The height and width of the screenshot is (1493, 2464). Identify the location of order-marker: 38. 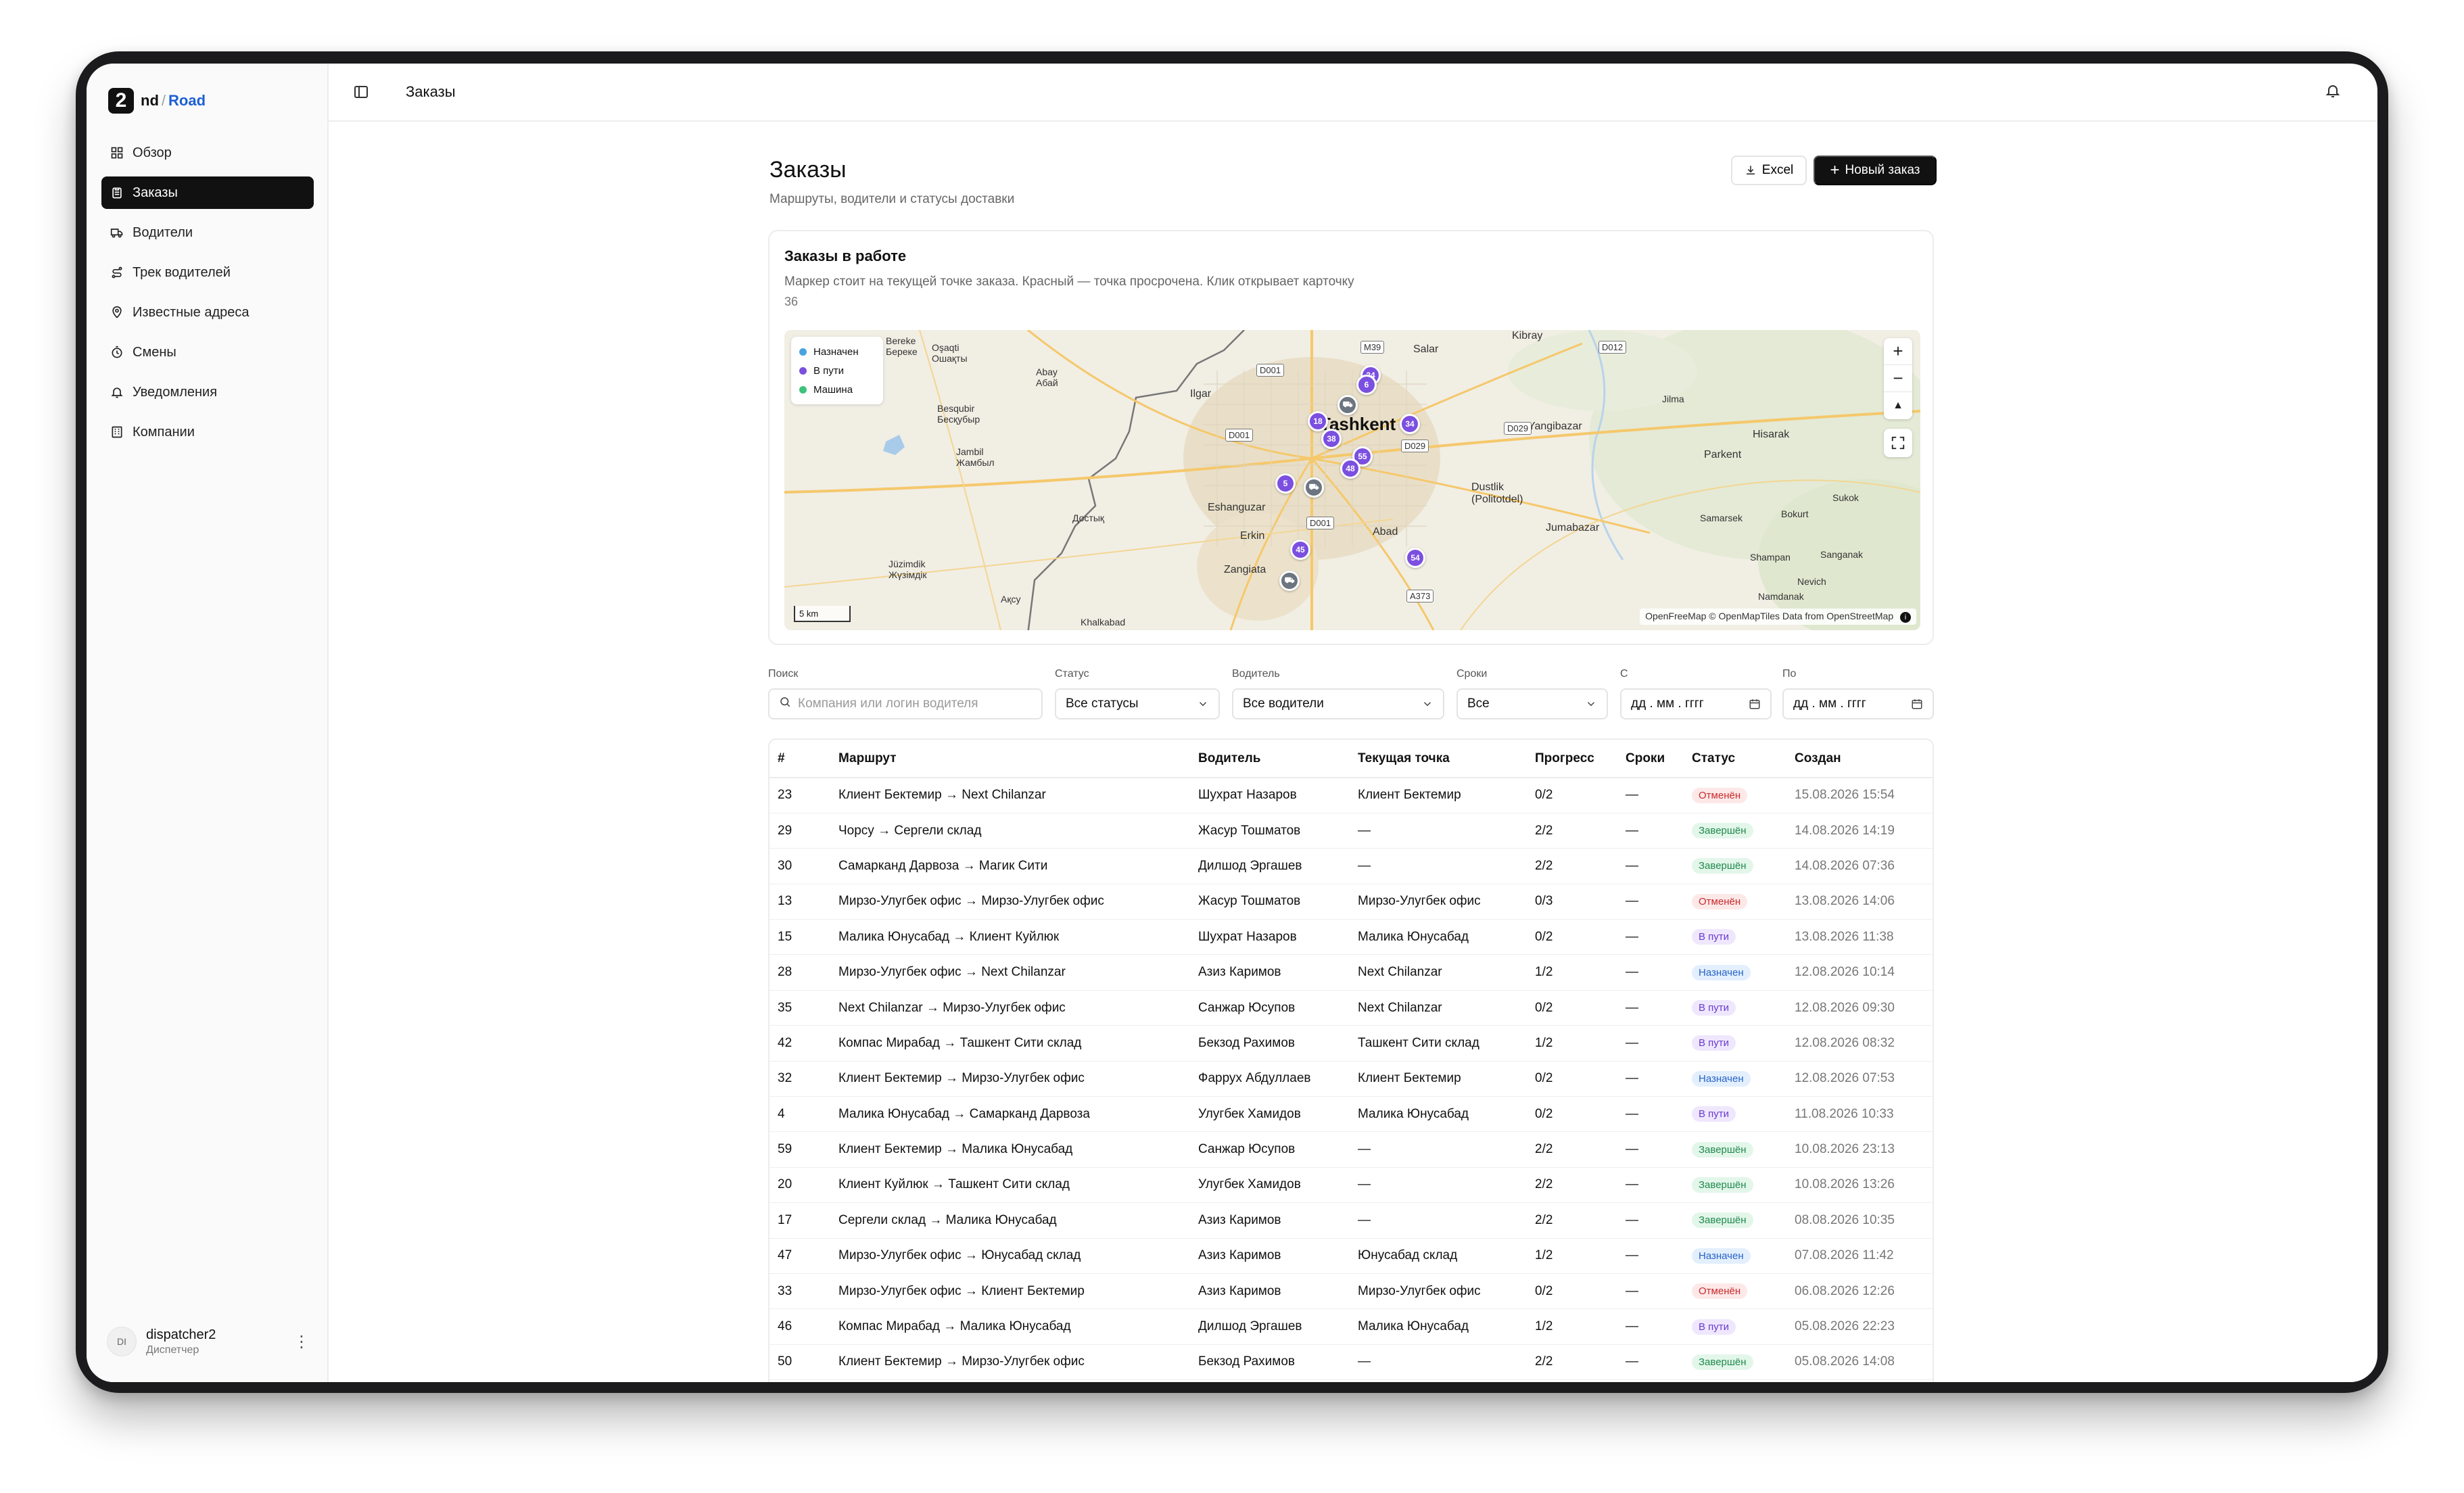
(1331, 439).